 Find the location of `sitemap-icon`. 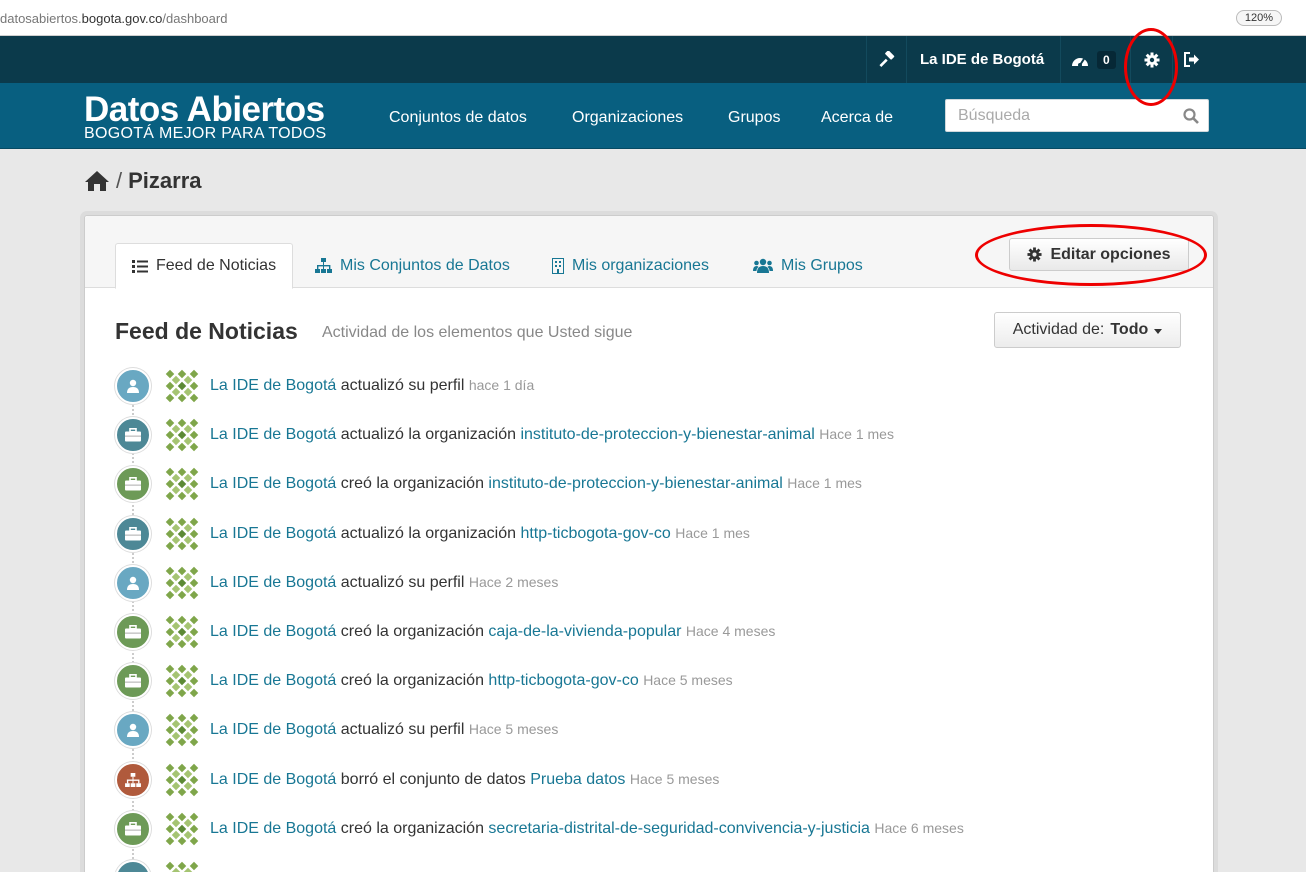

sitemap-icon is located at coordinates (133, 779).